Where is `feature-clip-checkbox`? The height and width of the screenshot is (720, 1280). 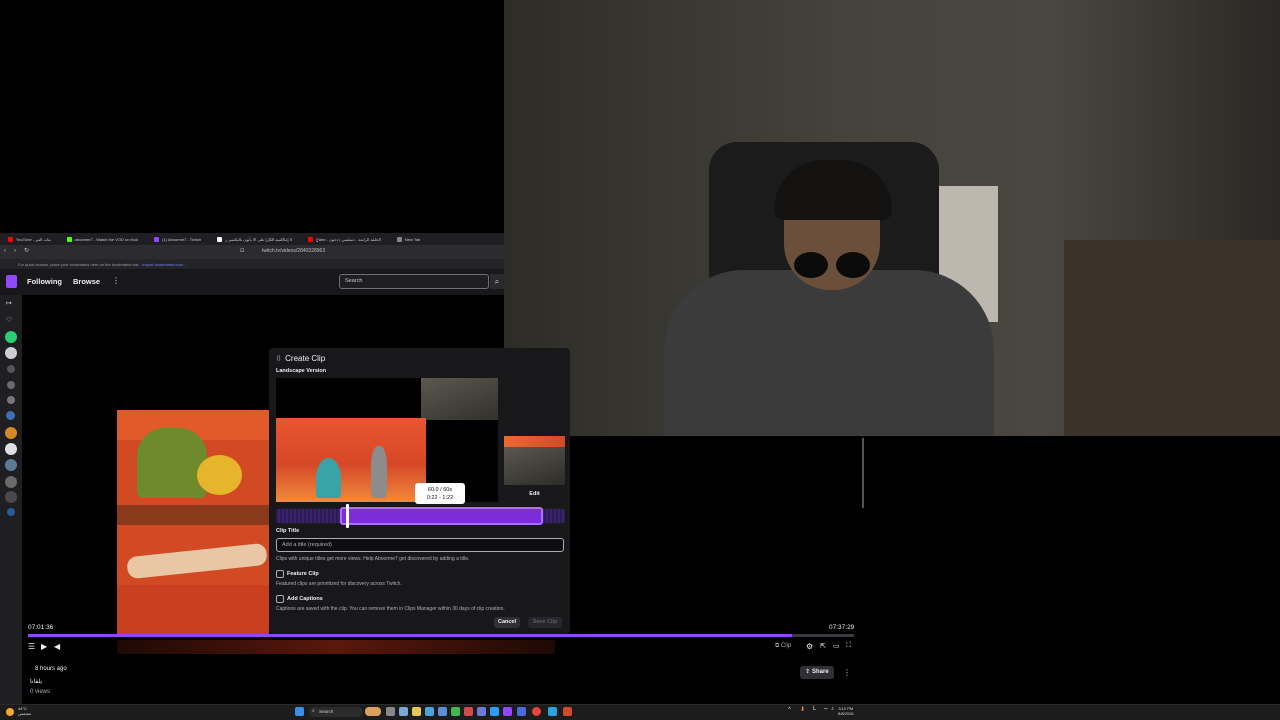 feature-clip-checkbox is located at coordinates (280, 574).